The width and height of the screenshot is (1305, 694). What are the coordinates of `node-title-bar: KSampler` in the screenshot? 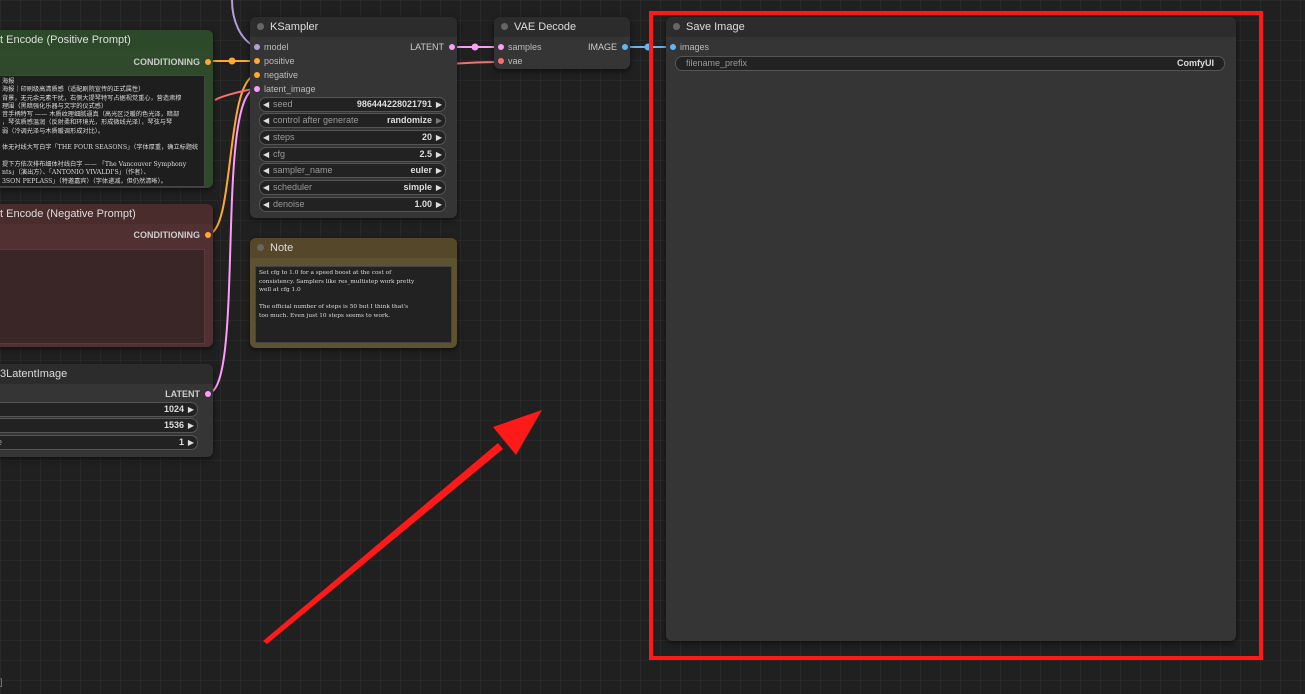 It's located at (353, 27).